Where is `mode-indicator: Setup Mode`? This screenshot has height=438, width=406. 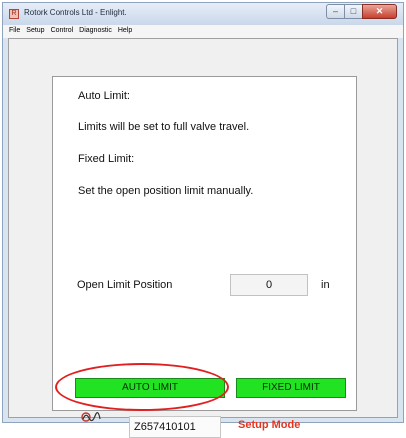
mode-indicator: Setup Mode is located at coordinates (269, 425).